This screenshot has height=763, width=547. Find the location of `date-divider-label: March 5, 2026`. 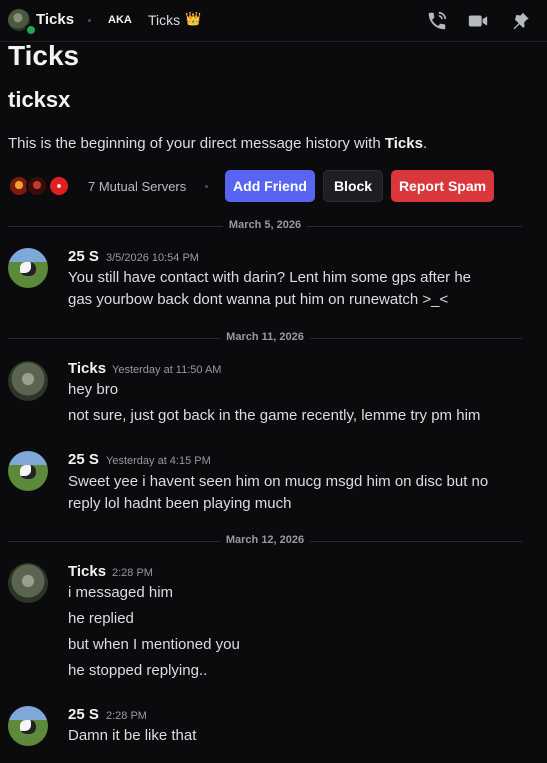

date-divider-label: March 5, 2026 is located at coordinates (265, 225).